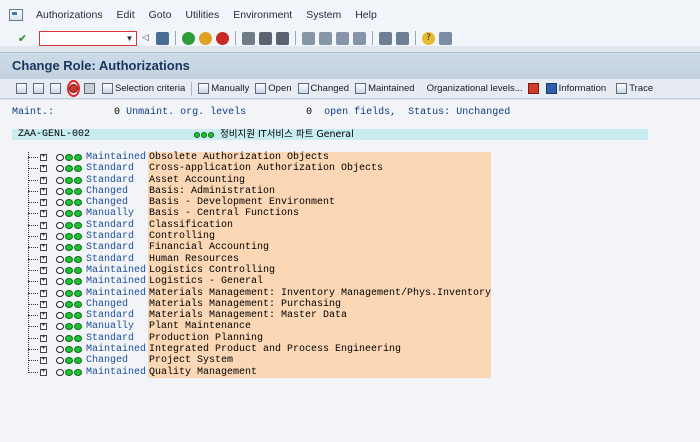  What do you see at coordinates (262, 15) in the screenshot?
I see `menu-environment: Environment` at bounding box center [262, 15].